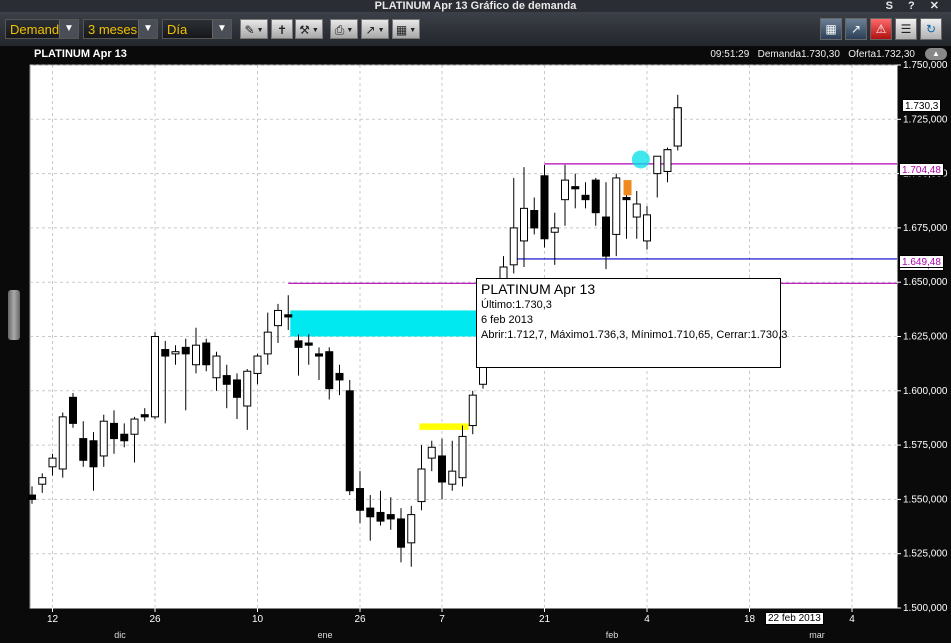  What do you see at coordinates (627, 188) in the screenshot?
I see `orange-marker` at bounding box center [627, 188].